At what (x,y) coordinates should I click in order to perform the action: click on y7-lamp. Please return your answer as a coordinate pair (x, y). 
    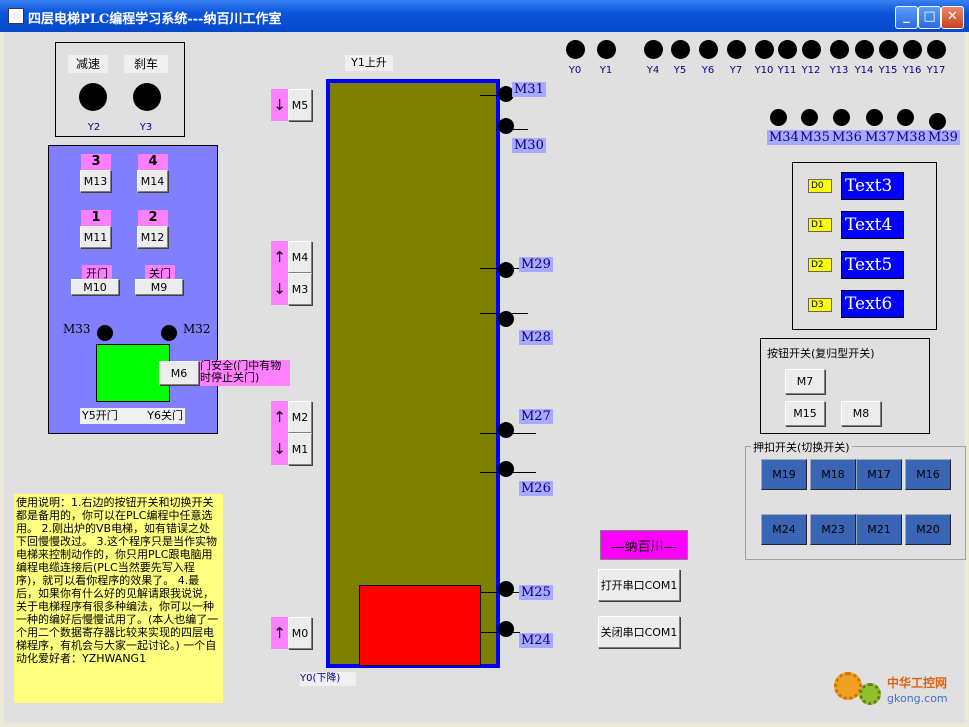
    Looking at the image, I should click on (736, 49).